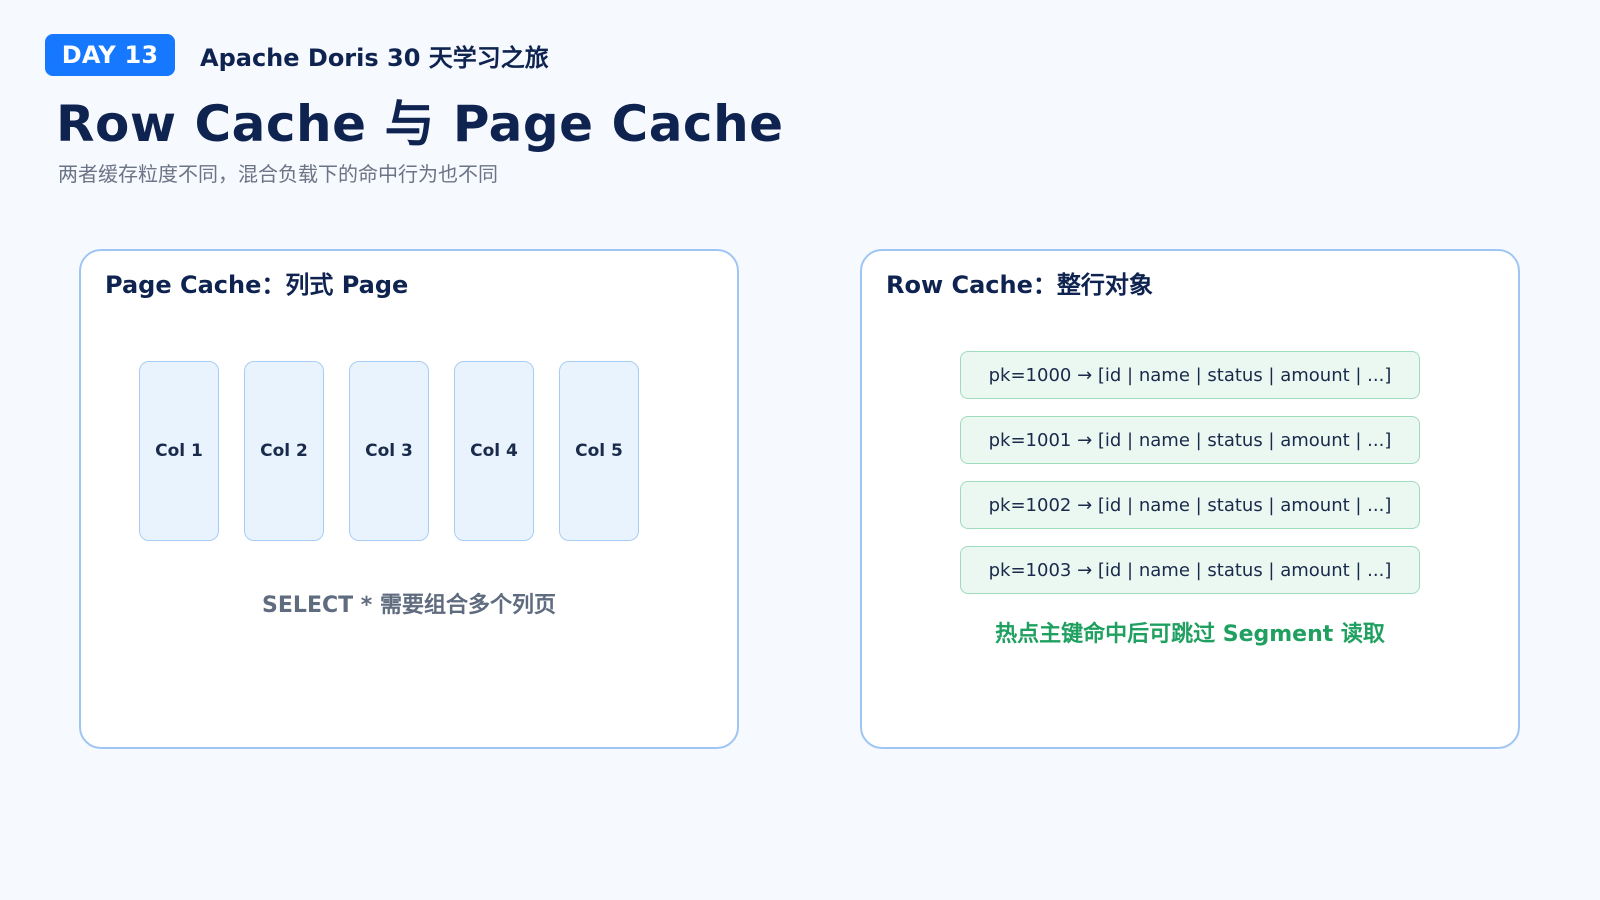 This screenshot has width=1600, height=900. I want to click on column-page-1: Col 1, so click(179, 451).